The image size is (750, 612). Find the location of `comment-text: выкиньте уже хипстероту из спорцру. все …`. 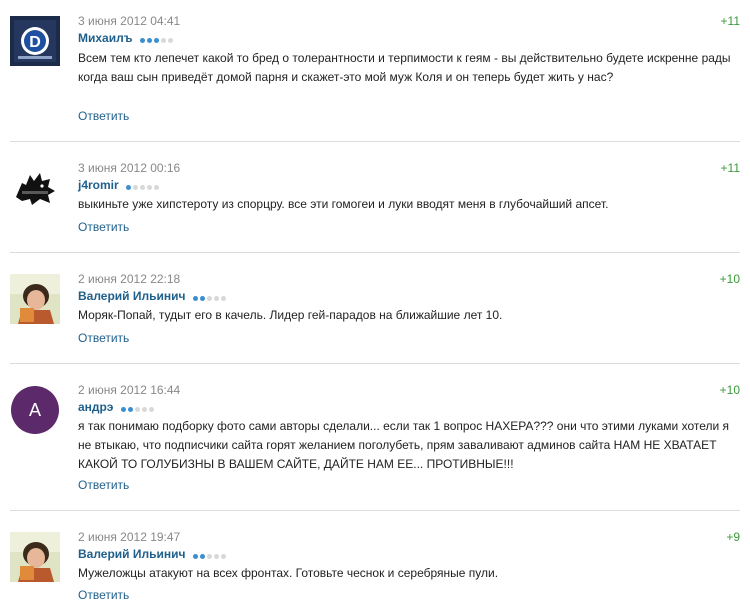

comment-text: выкиньте уже хипстероту из спорцру. все … is located at coordinates (343, 204).